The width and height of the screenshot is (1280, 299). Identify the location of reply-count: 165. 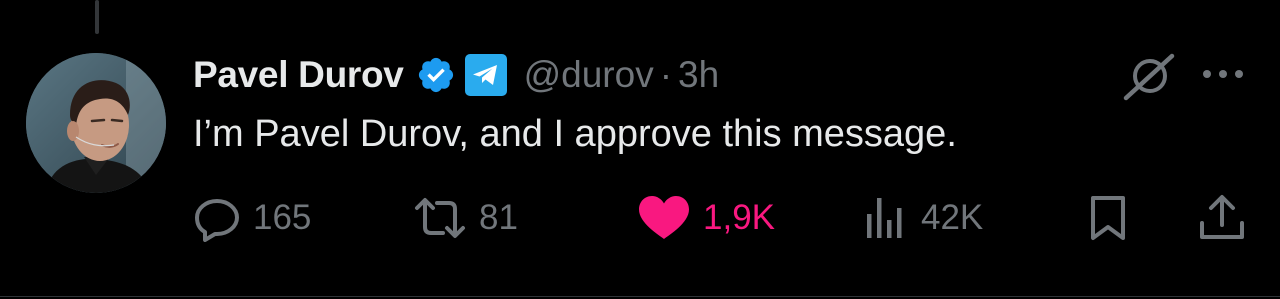
(282, 217).